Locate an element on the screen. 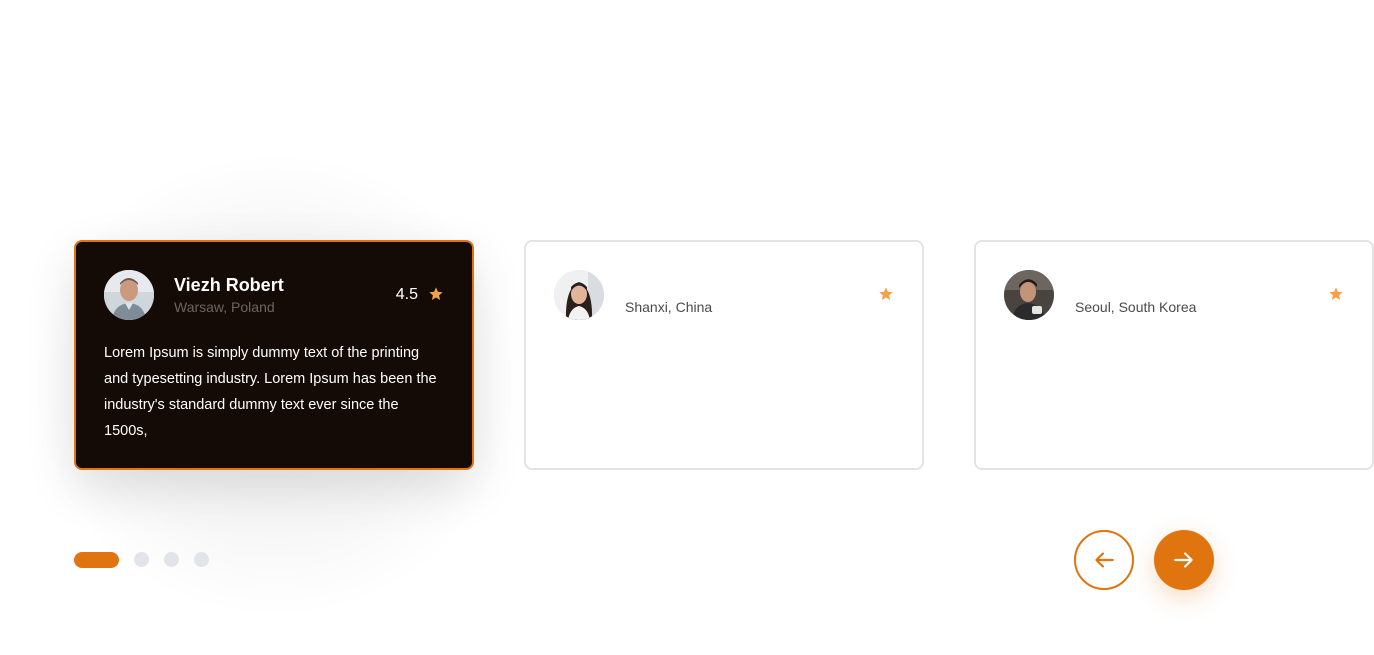  testimonial-card: Seoul, South Korea is located at coordinates (1174, 355).